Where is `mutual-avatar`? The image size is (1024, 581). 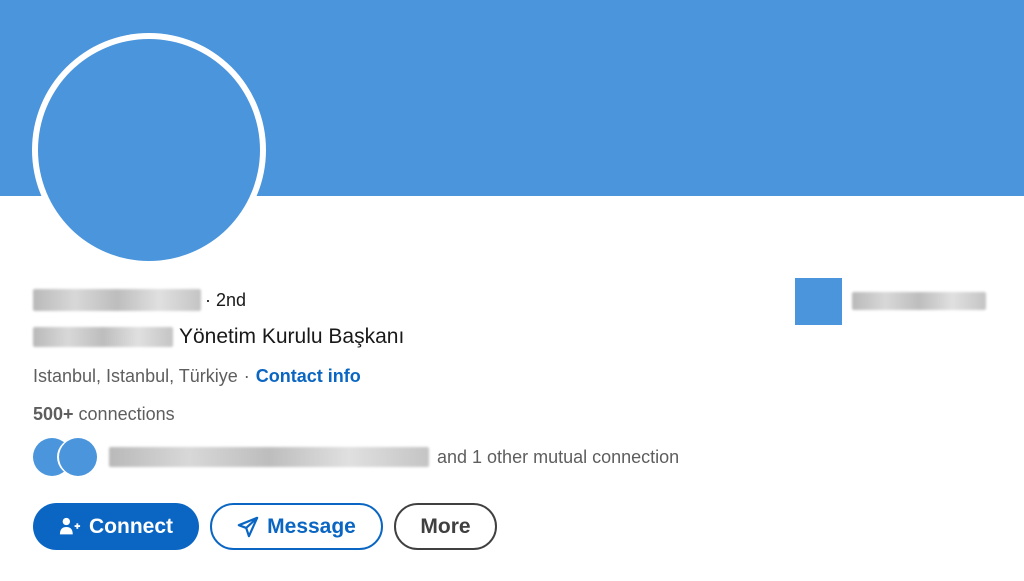 mutual-avatar is located at coordinates (78, 457).